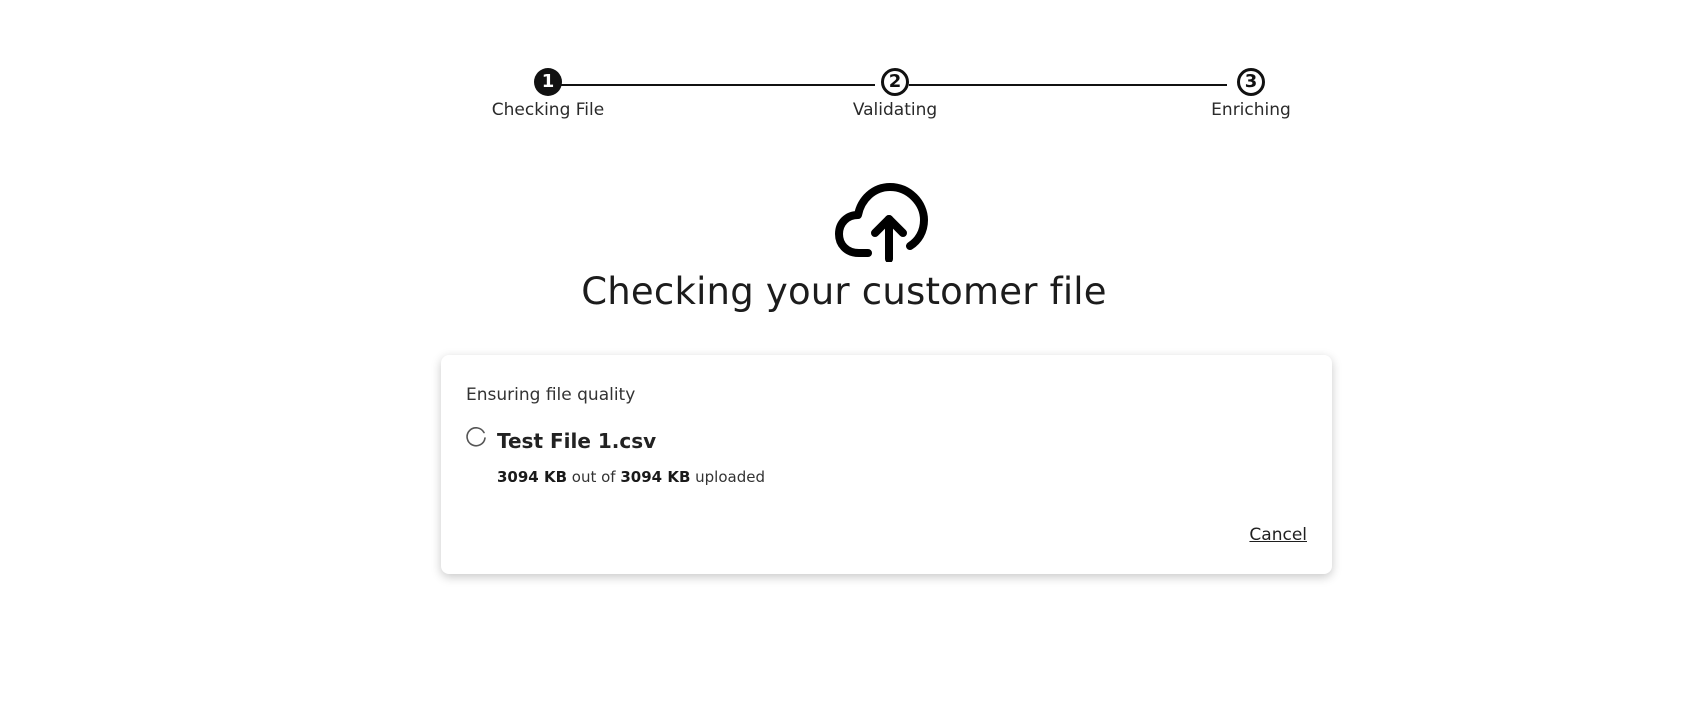  I want to click on page-title: Checking your customer file, so click(844, 291).